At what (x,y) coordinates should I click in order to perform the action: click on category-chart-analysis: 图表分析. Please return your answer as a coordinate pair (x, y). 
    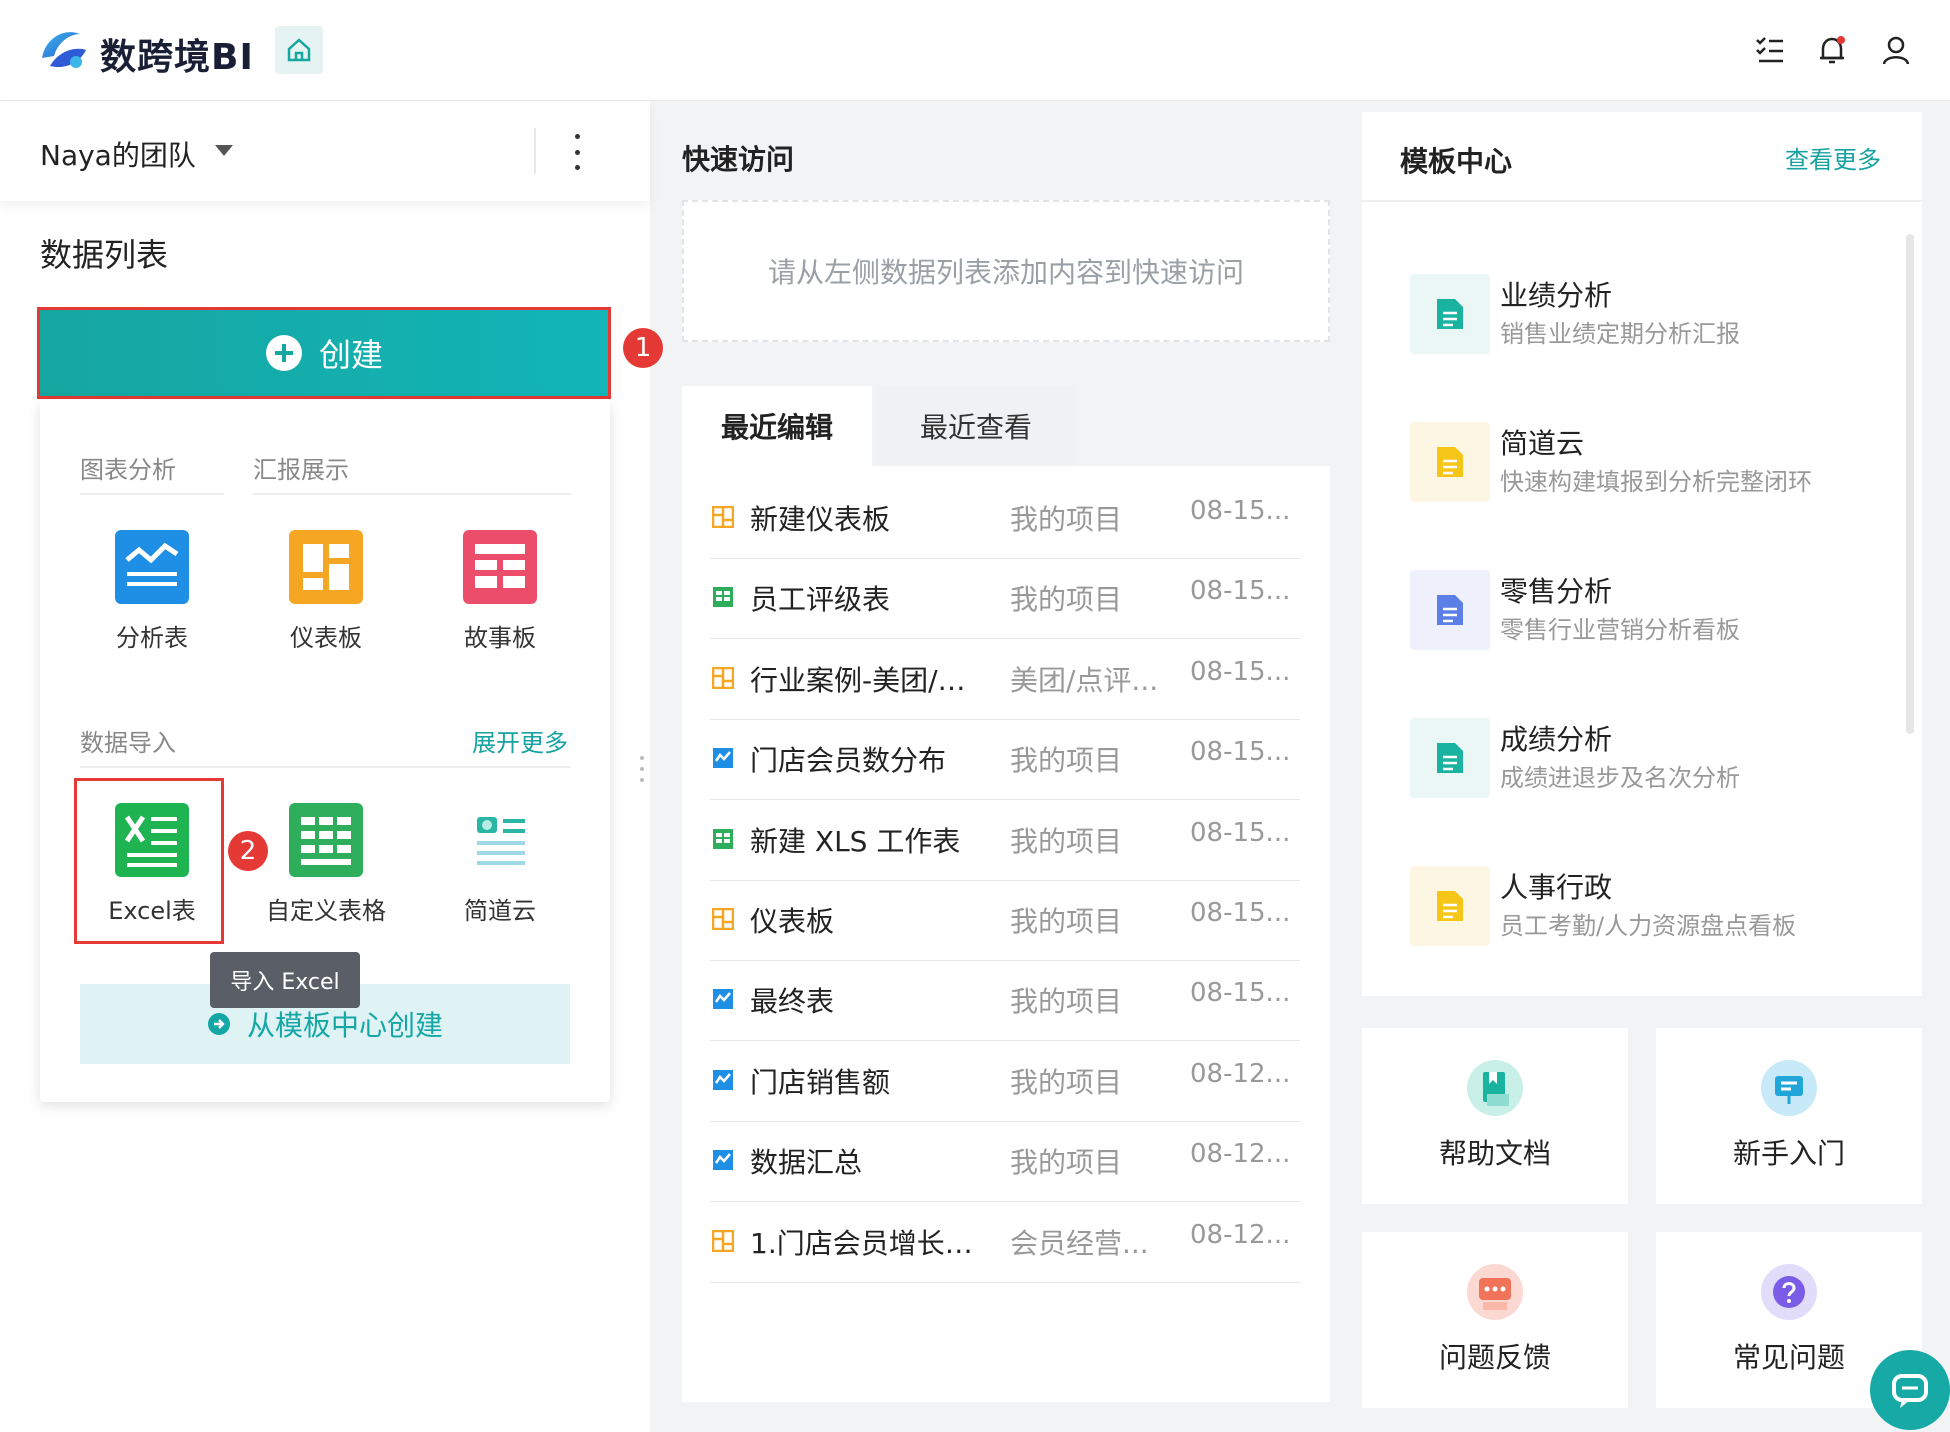
    Looking at the image, I should click on (128, 470).